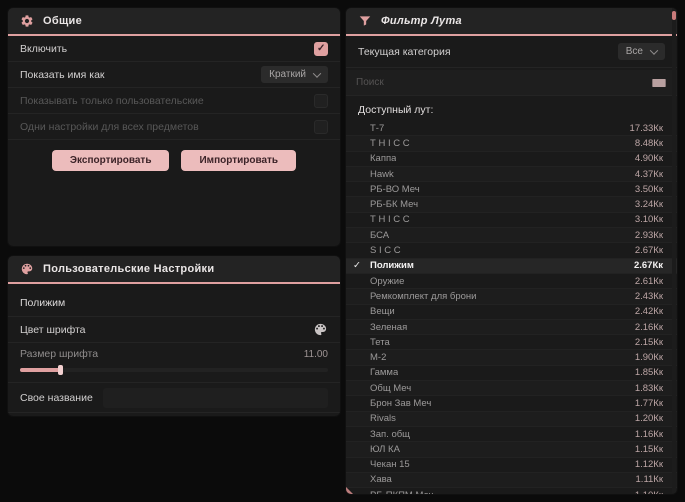  Describe the element at coordinates (511, 404) in the screenshot. I see `loot-list-item: ✓ Брон Зав Меч 1.77Кк` at that location.